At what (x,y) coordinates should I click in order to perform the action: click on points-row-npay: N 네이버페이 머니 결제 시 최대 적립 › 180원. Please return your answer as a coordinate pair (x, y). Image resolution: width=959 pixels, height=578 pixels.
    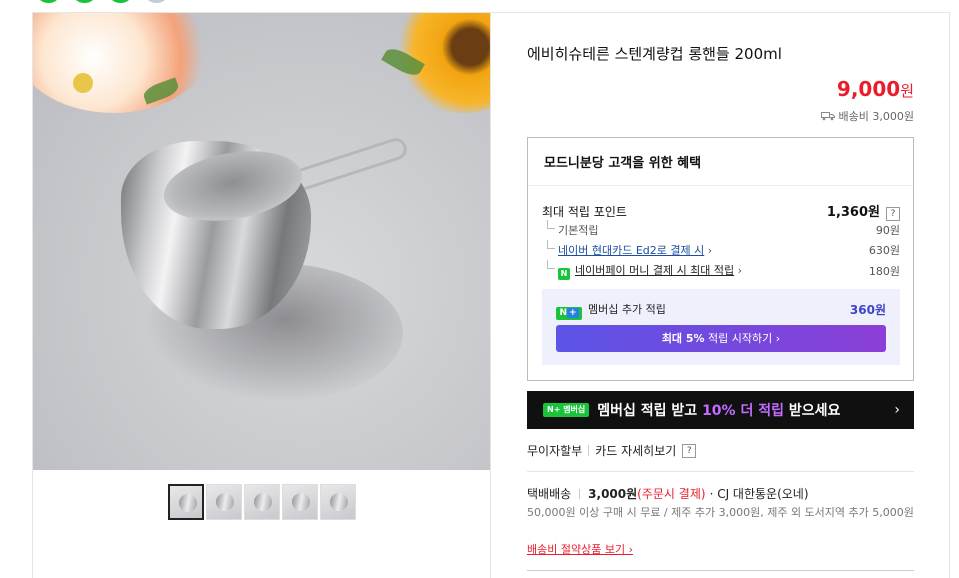
    Looking at the image, I should click on (721, 270).